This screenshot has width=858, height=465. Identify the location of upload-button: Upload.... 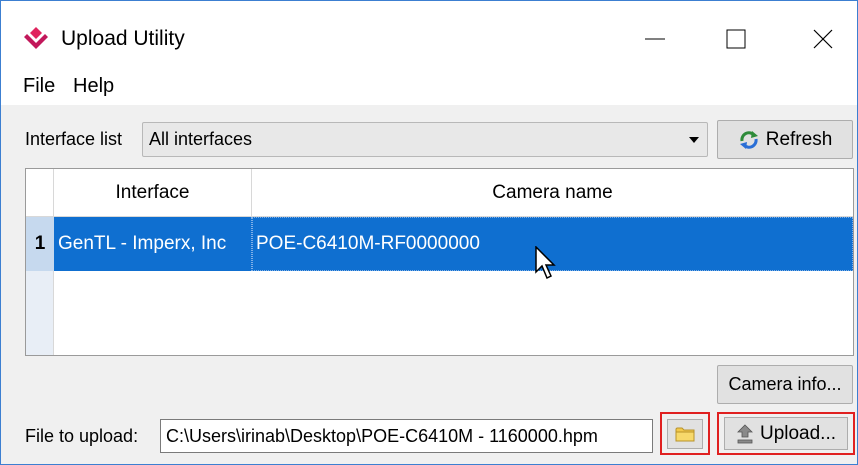
(786, 433).